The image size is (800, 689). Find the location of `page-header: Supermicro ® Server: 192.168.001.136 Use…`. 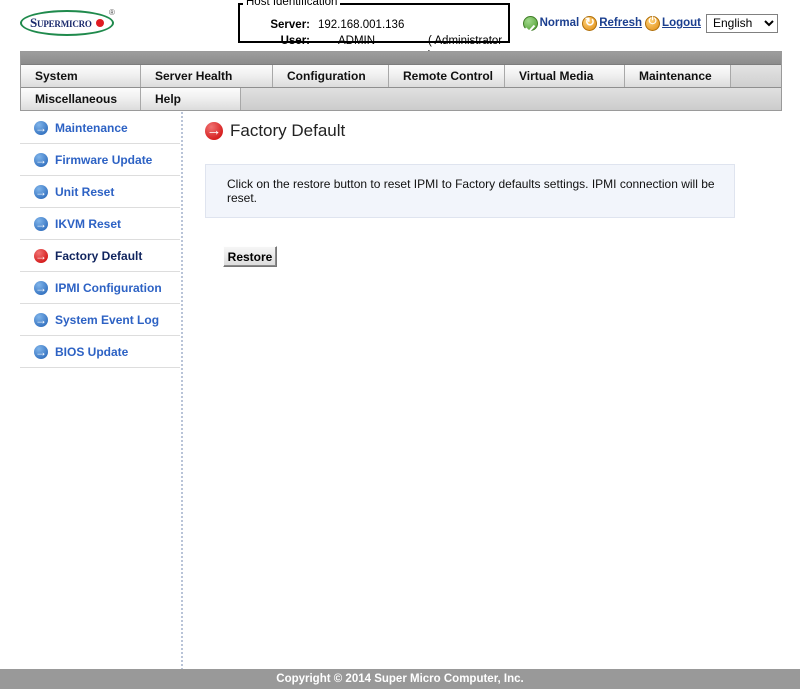

page-header: Supermicro ® Server: 192.168.001.136 Use… is located at coordinates (400, 31).